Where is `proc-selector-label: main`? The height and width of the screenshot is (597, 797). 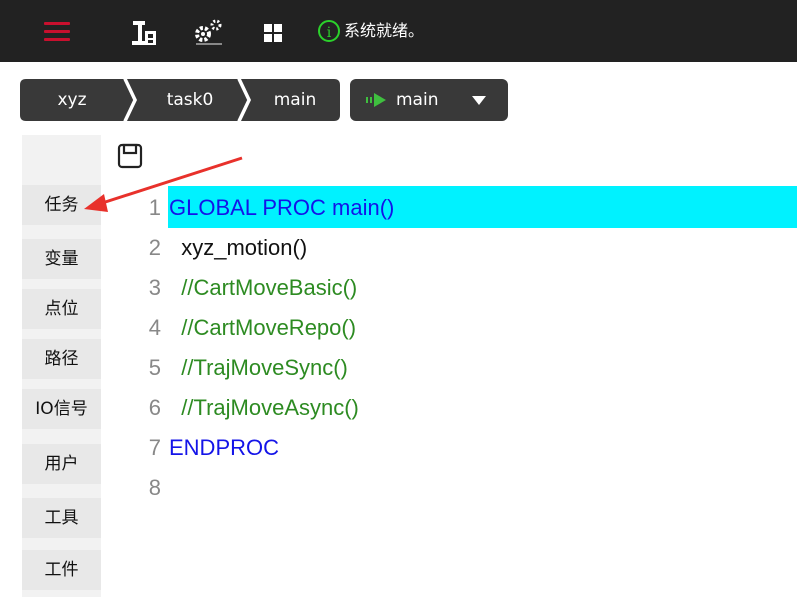 proc-selector-label: main is located at coordinates (417, 100).